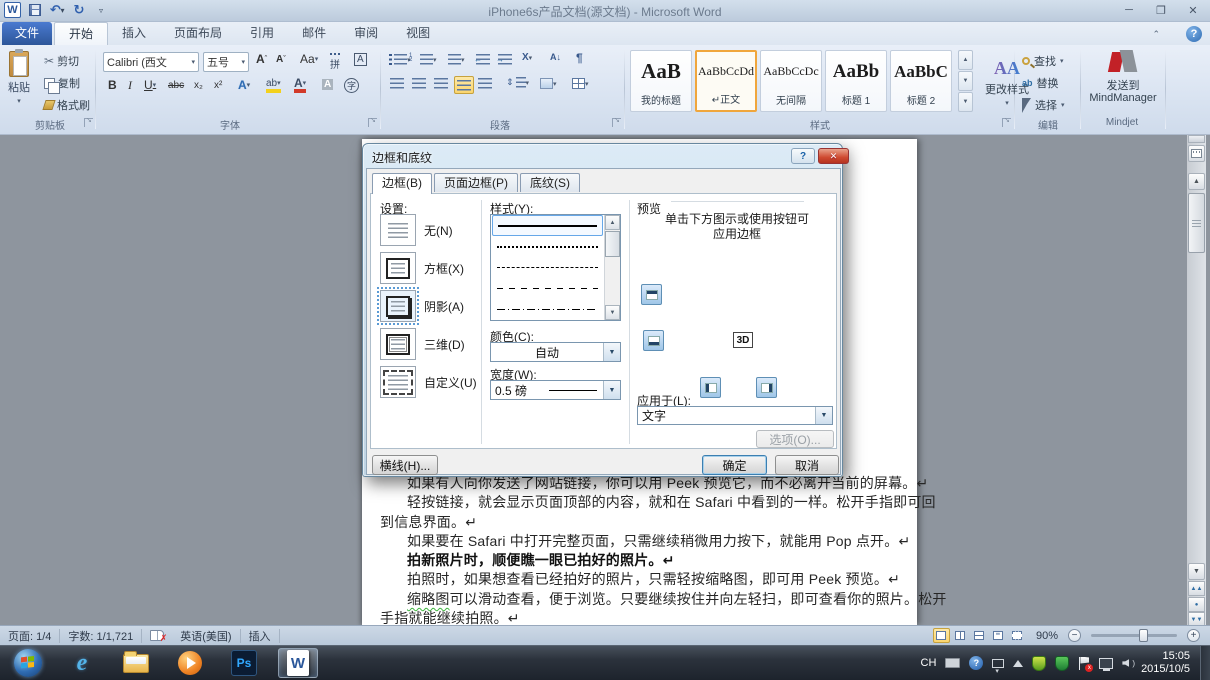 The height and width of the screenshot is (680, 1210). Describe the element at coordinates (244, 663) in the screenshot. I see `photoshop-taskbar-button: Ps` at that location.